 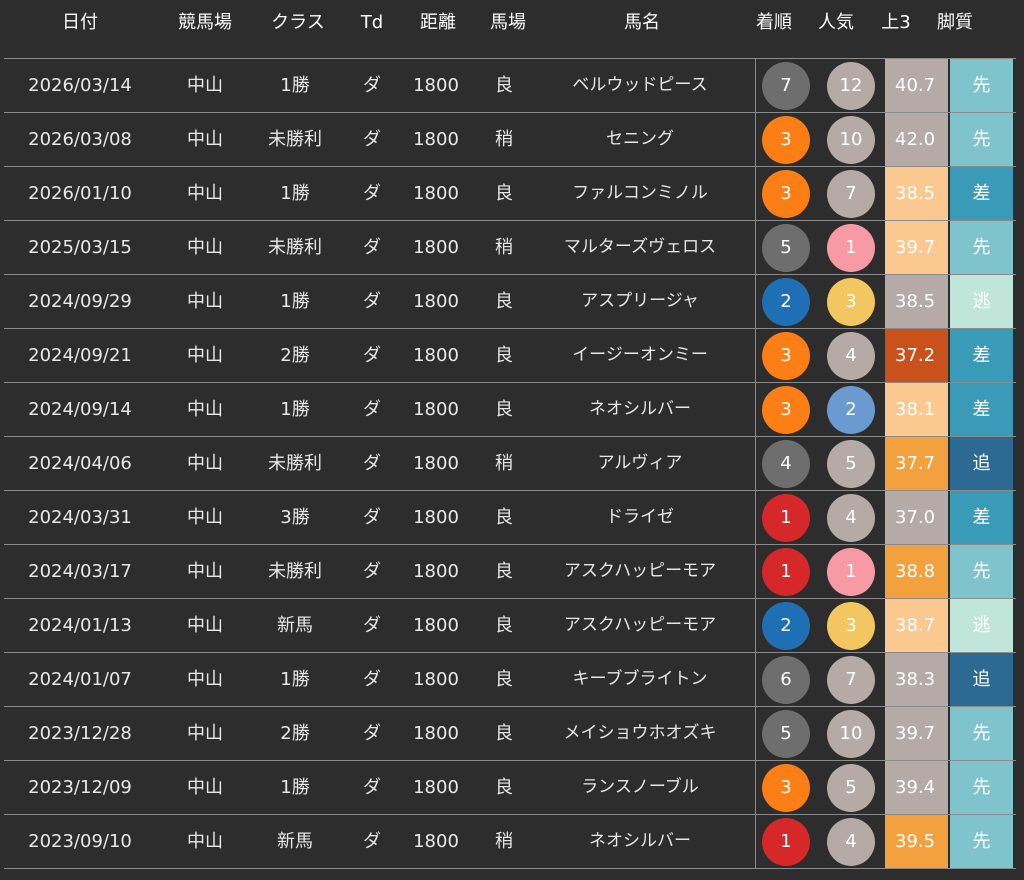 I want to click on finish-position-badge: 6, so click(x=786, y=680).